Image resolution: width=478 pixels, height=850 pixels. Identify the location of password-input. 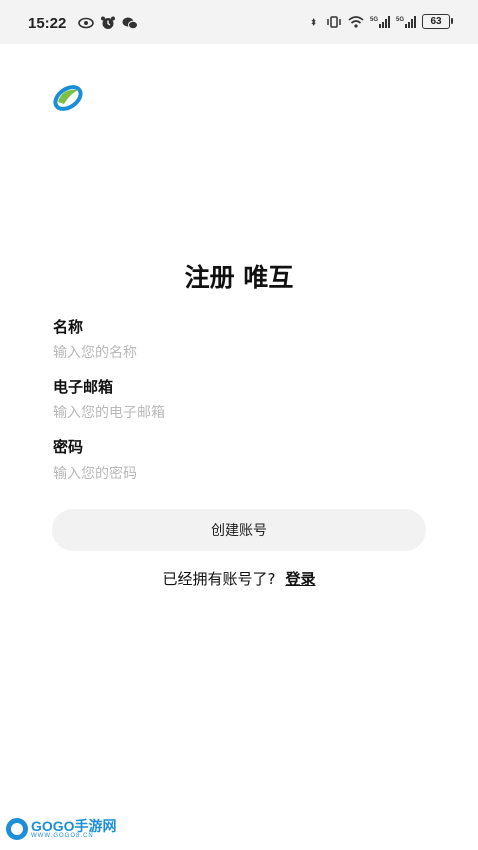
(238, 474).